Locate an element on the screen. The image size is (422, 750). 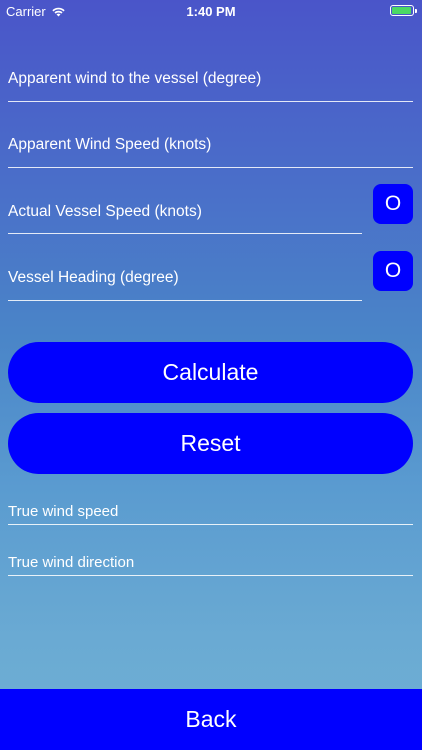
true-wind-speed-underline is located at coordinates (210, 524).